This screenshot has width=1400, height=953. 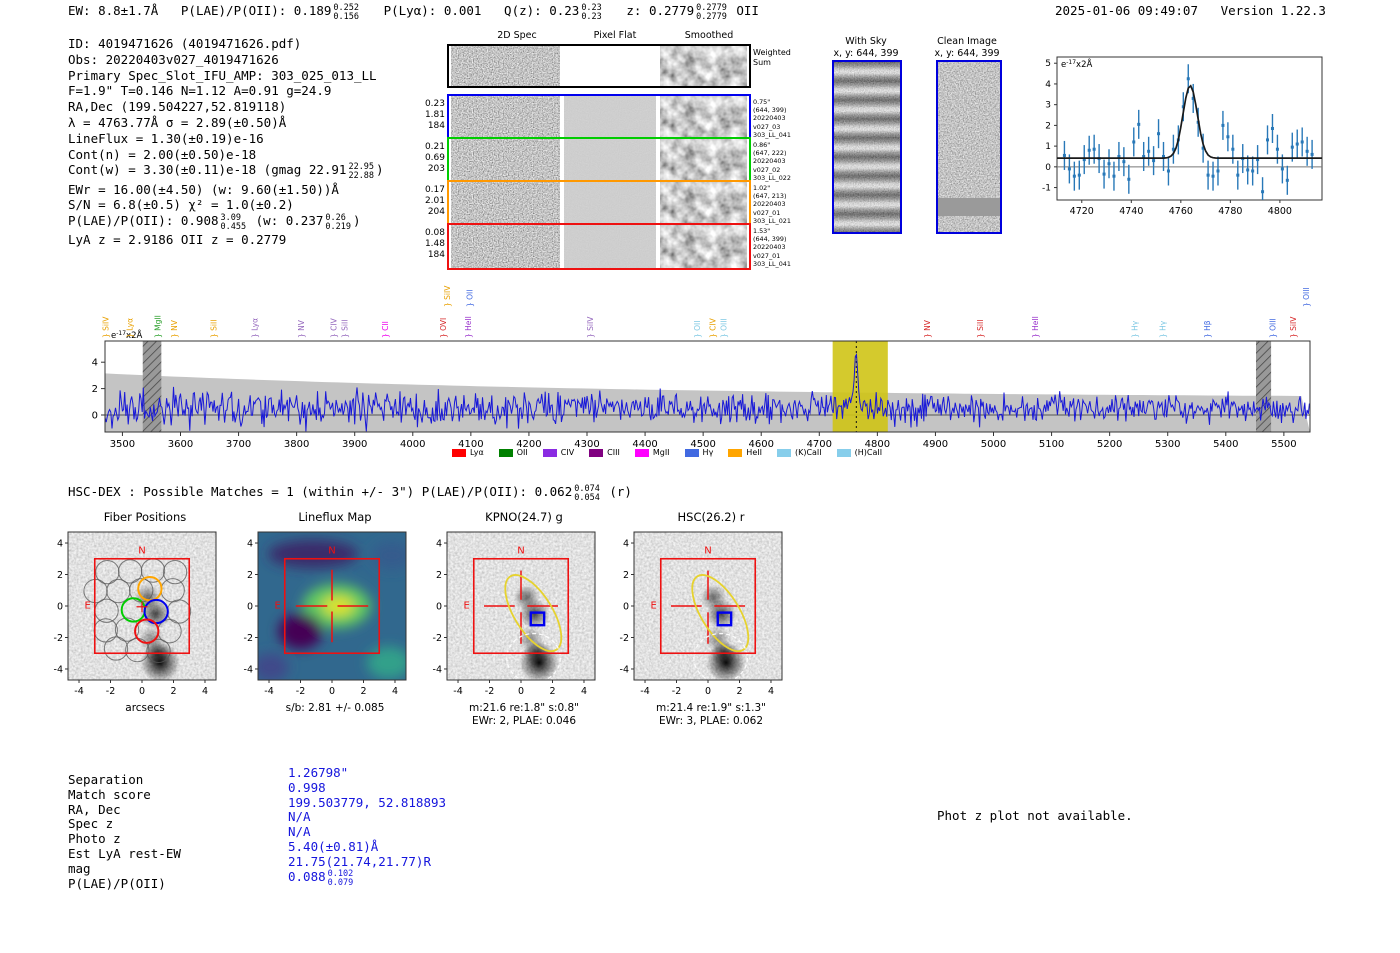 What do you see at coordinates (935, 444) in the screenshot?
I see `svg-text: 4900` at bounding box center [935, 444].